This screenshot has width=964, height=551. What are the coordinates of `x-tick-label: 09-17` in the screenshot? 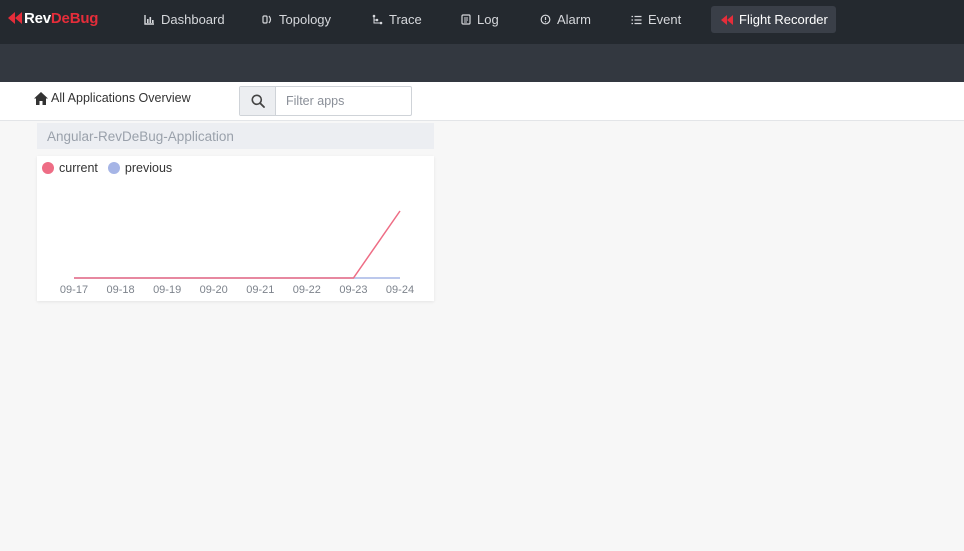 It's located at (74, 290).